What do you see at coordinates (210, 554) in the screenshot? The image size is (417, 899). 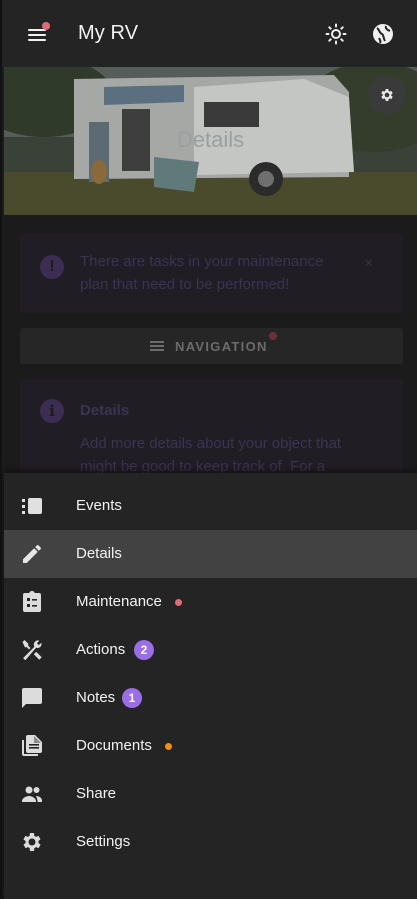 I see `drawer-item-details: Details` at bounding box center [210, 554].